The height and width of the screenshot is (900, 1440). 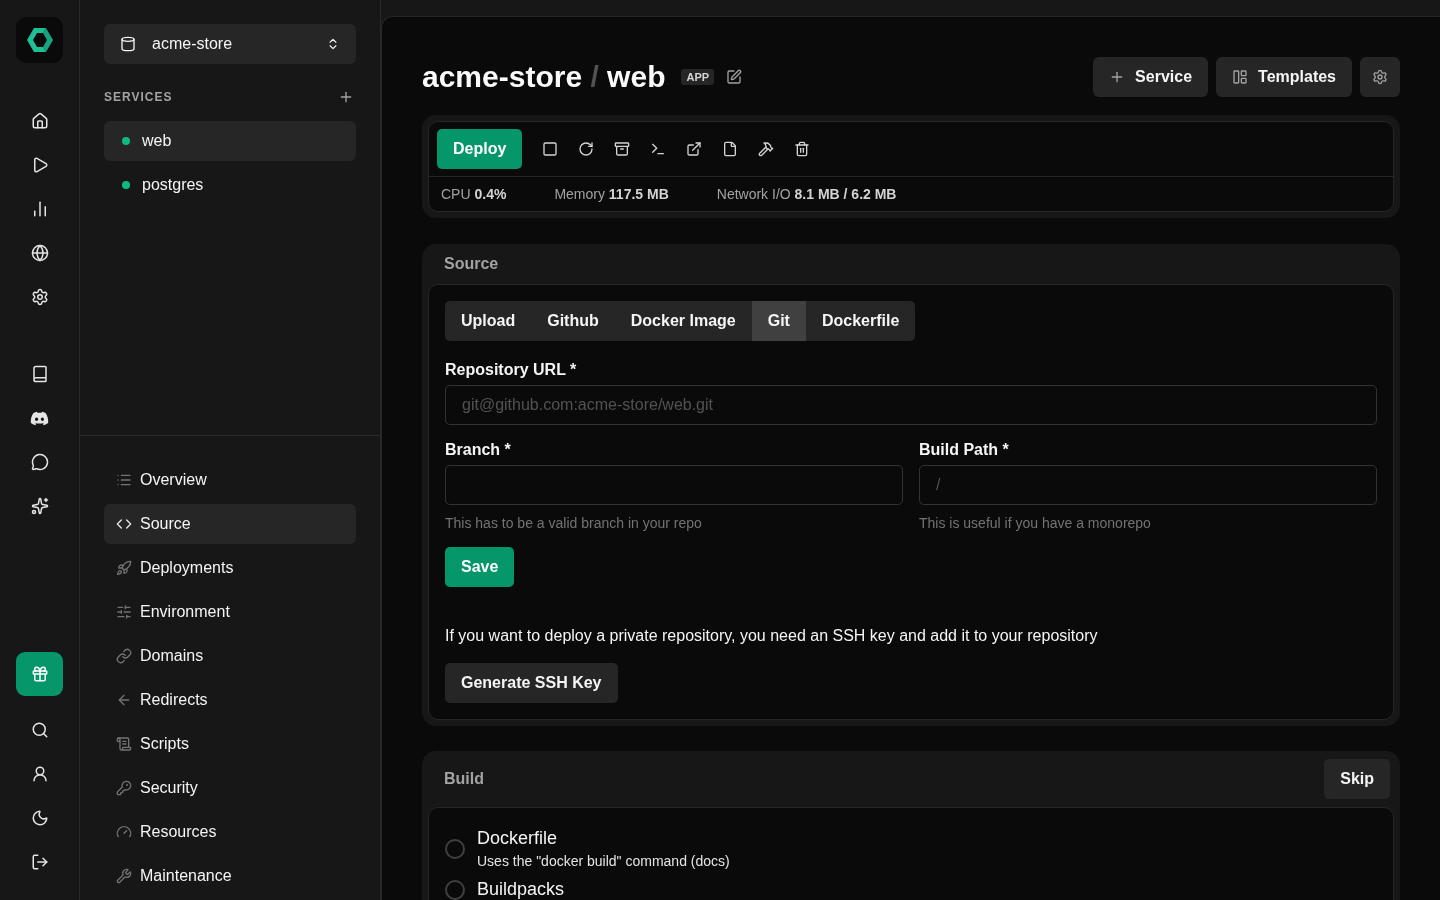 What do you see at coordinates (464, 779) in the screenshot?
I see `section-title: Build` at bounding box center [464, 779].